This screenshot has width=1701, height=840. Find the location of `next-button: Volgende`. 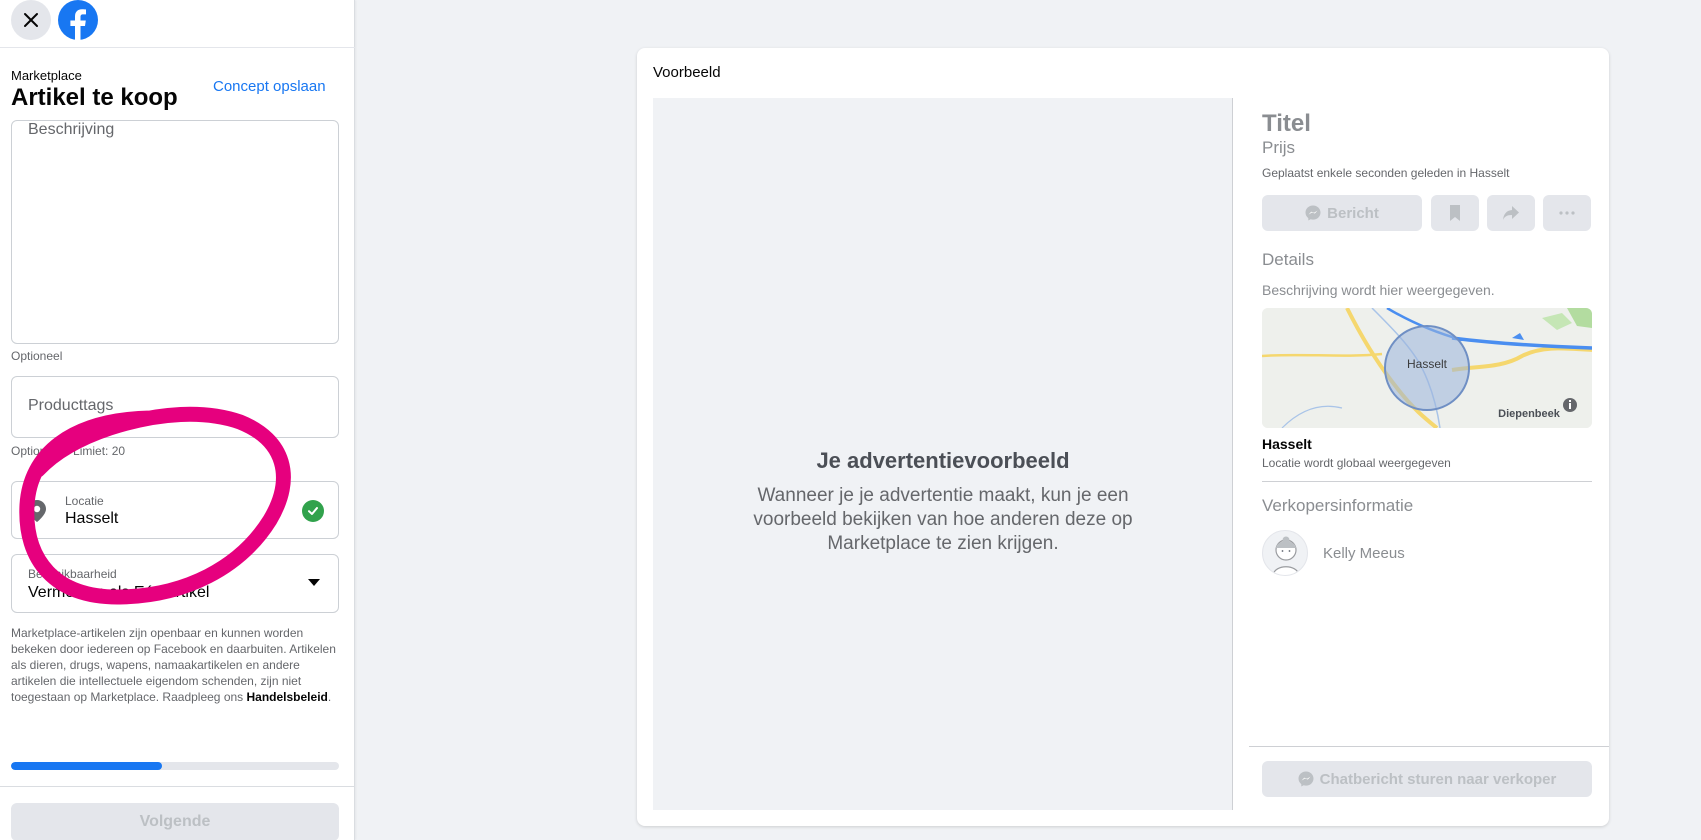

next-button: Volgende is located at coordinates (175, 821).